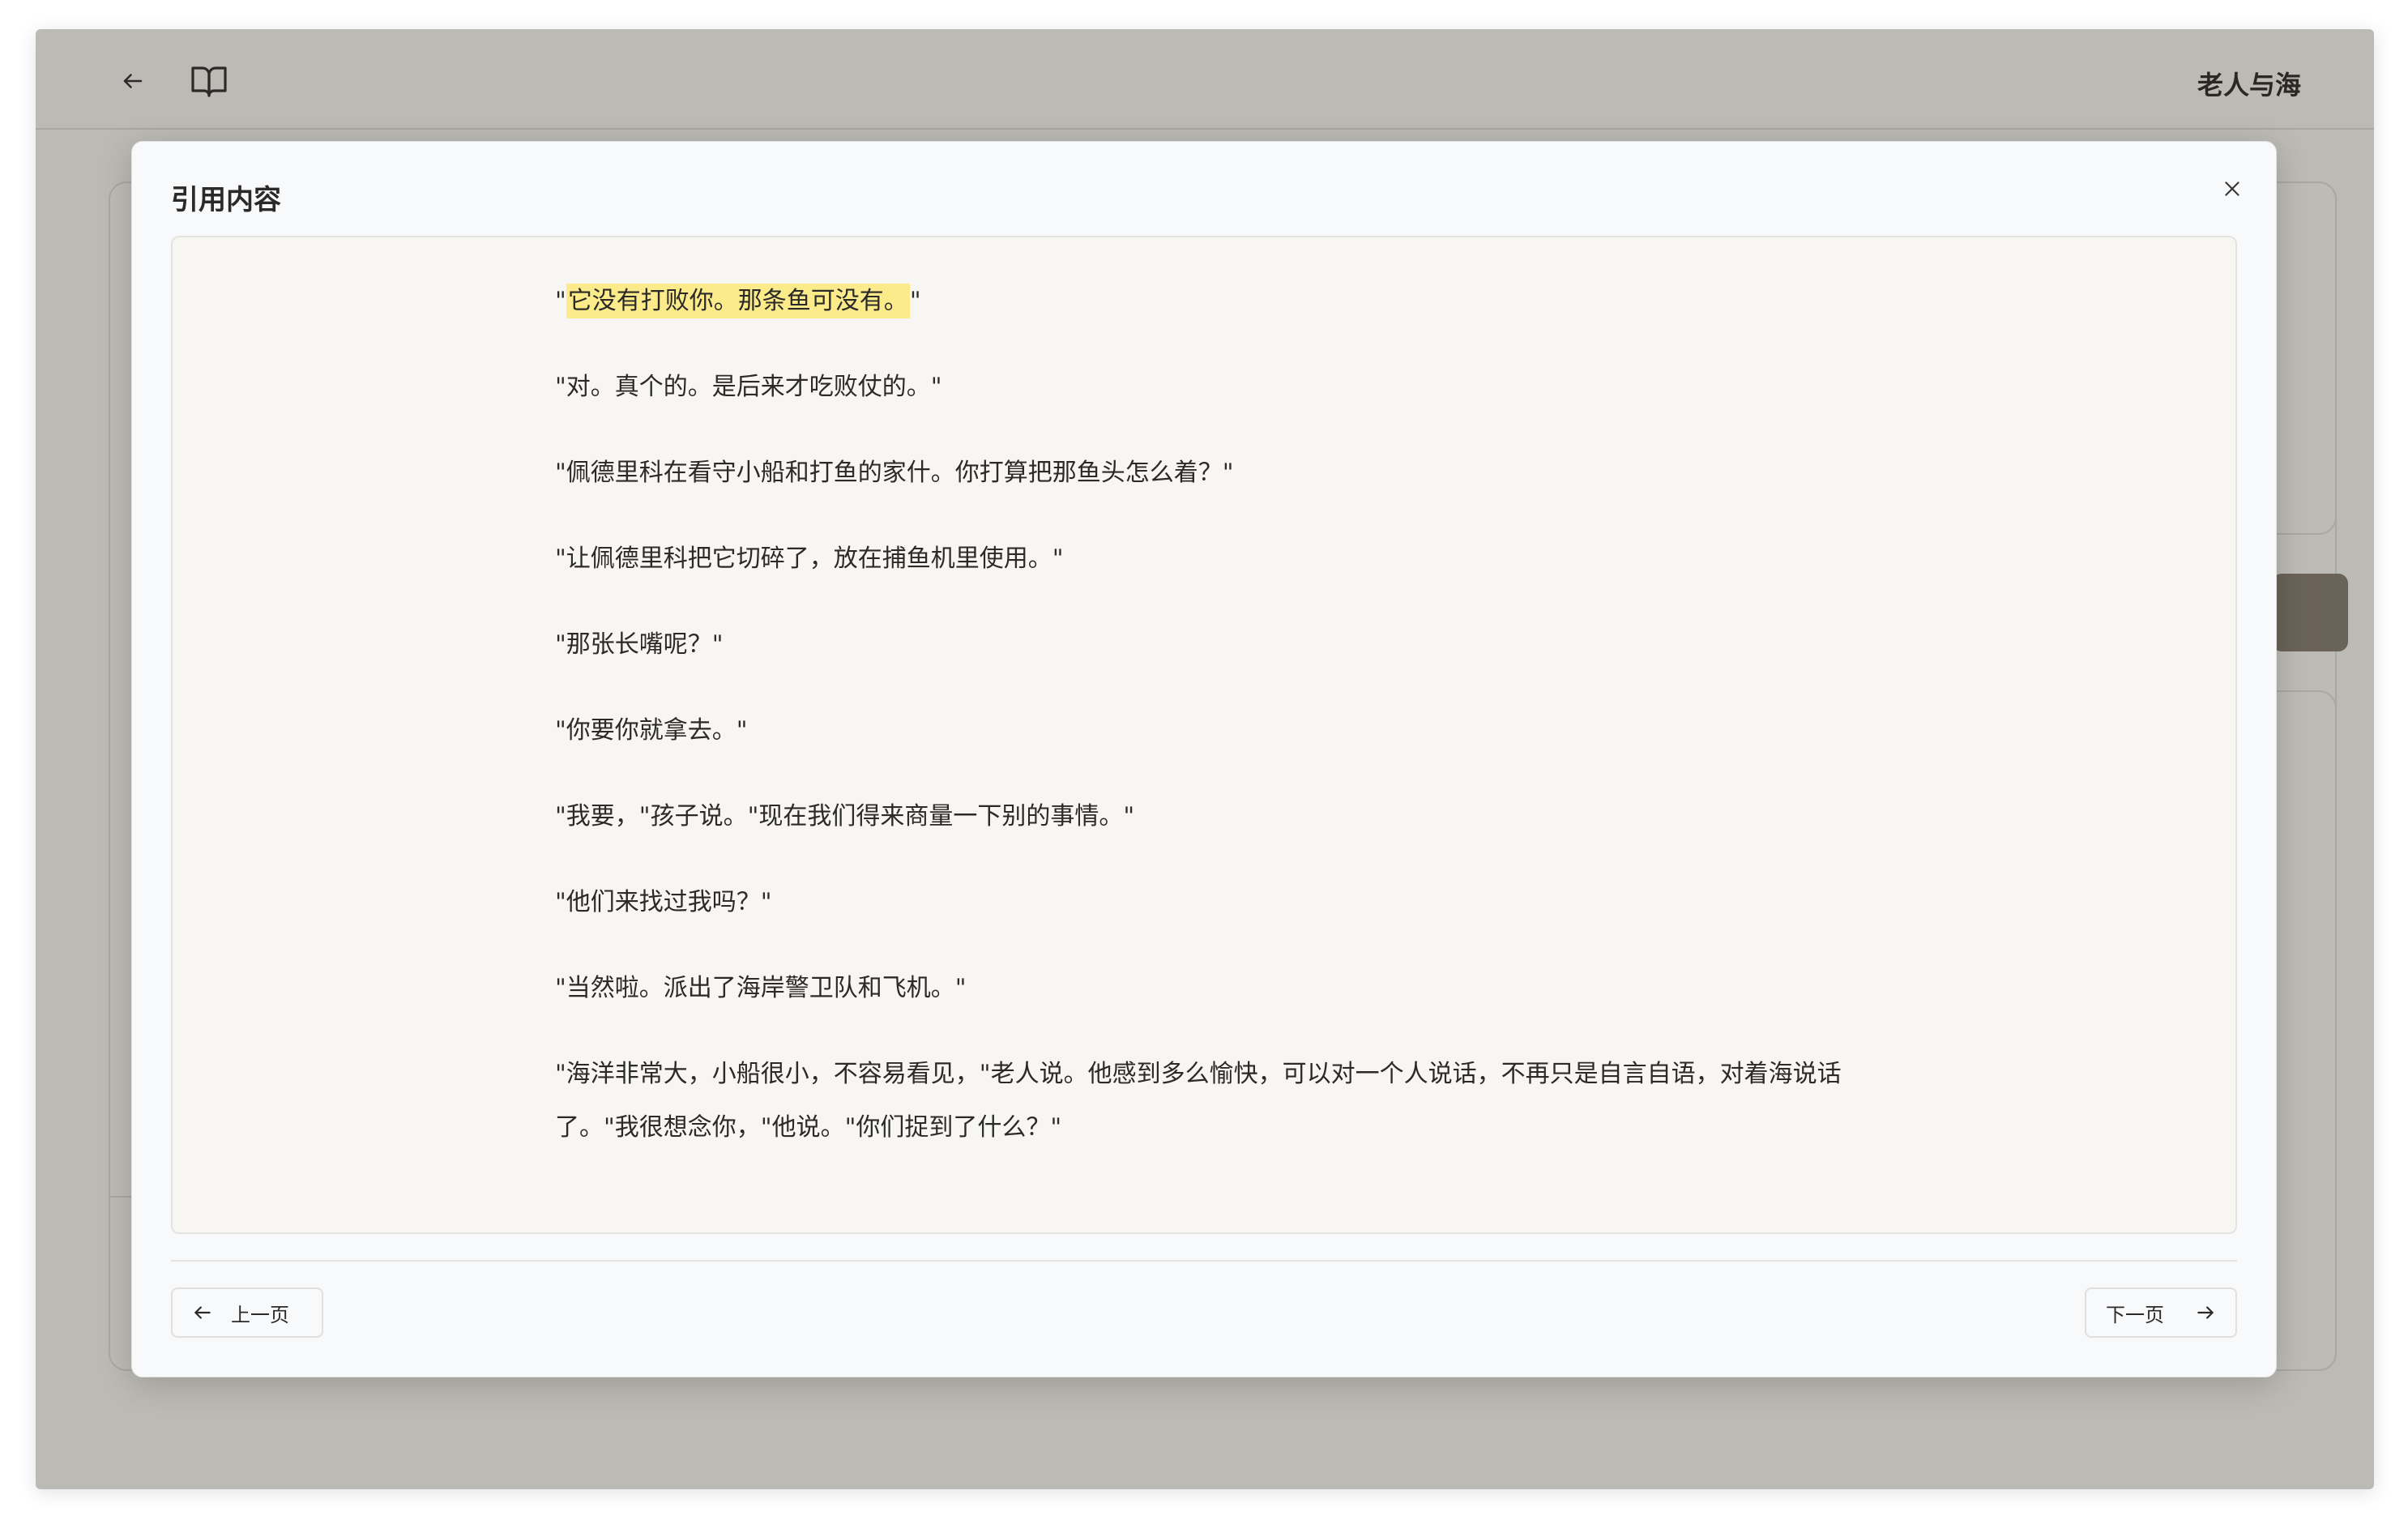  Describe the element at coordinates (738, 301) in the screenshot. I see `highlighted-quote: 它没有打败你。那条鱼可没有。` at that location.